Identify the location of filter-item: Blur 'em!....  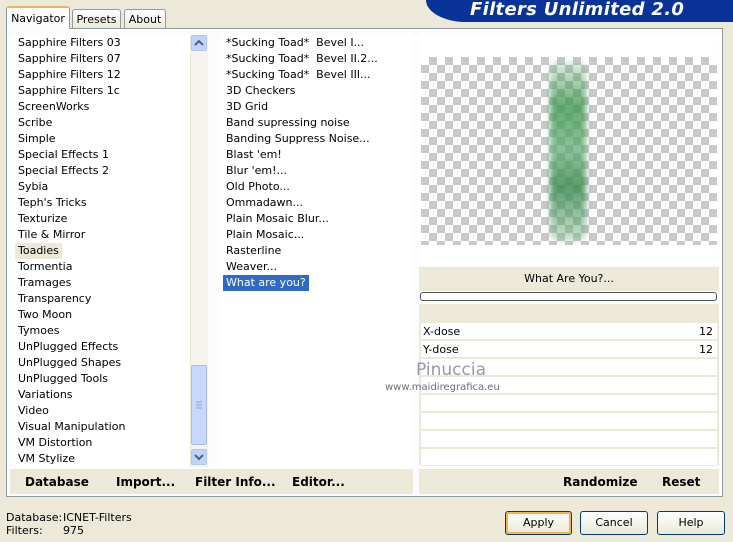
(317, 171).